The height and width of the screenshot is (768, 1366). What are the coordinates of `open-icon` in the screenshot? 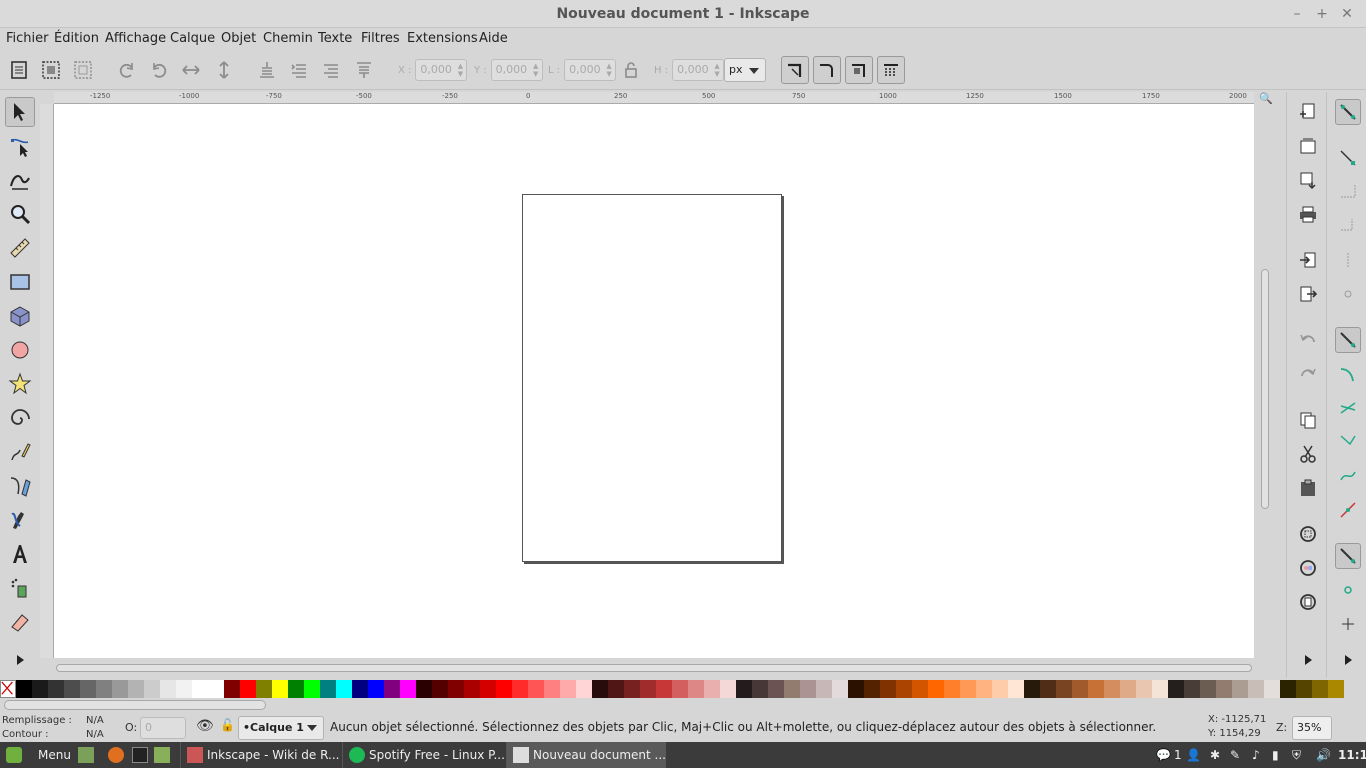 It's located at (1308, 146).